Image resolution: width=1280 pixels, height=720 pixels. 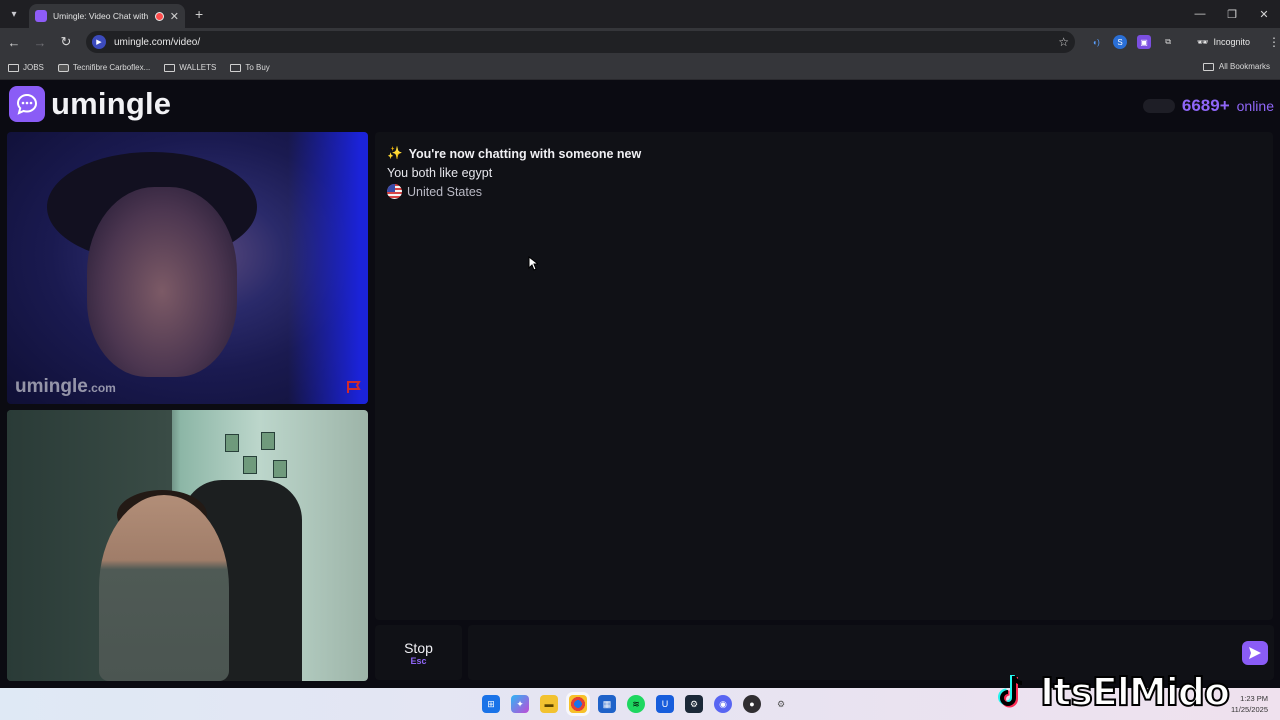 What do you see at coordinates (1232, 42) in the screenshot?
I see `incognito-label: Incognito` at bounding box center [1232, 42].